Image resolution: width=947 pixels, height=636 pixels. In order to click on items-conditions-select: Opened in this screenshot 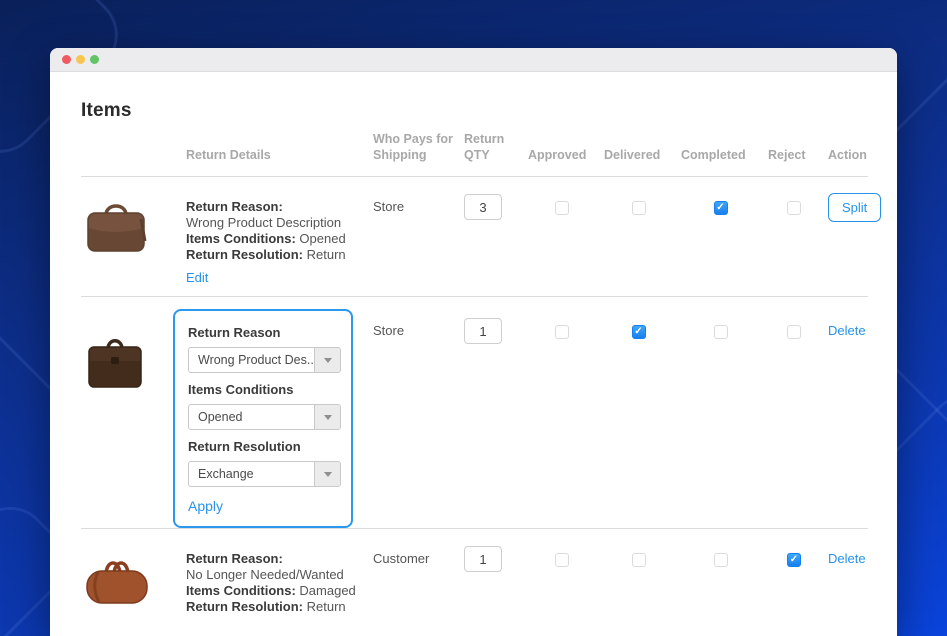, I will do `click(264, 417)`.